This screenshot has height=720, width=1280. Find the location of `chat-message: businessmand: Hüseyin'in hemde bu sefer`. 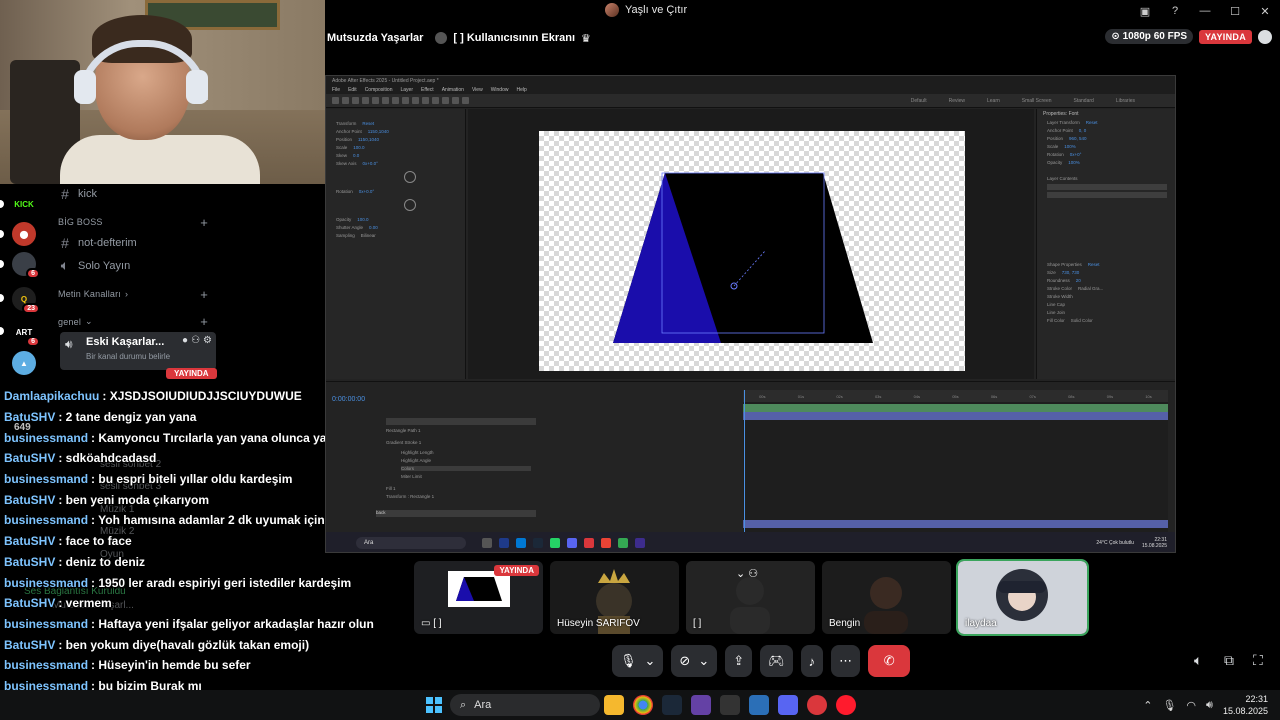

chat-message: businessmand: Hüseyin'in hemde bu sefer is located at coordinates (127, 665).